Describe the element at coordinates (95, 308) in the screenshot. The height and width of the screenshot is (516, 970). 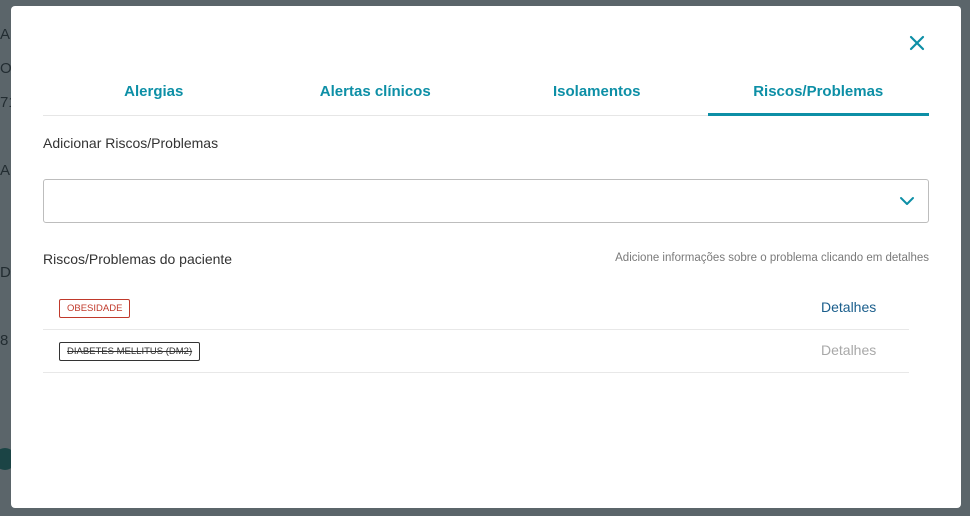
I see `problem-badge: OBESIDADE` at that location.